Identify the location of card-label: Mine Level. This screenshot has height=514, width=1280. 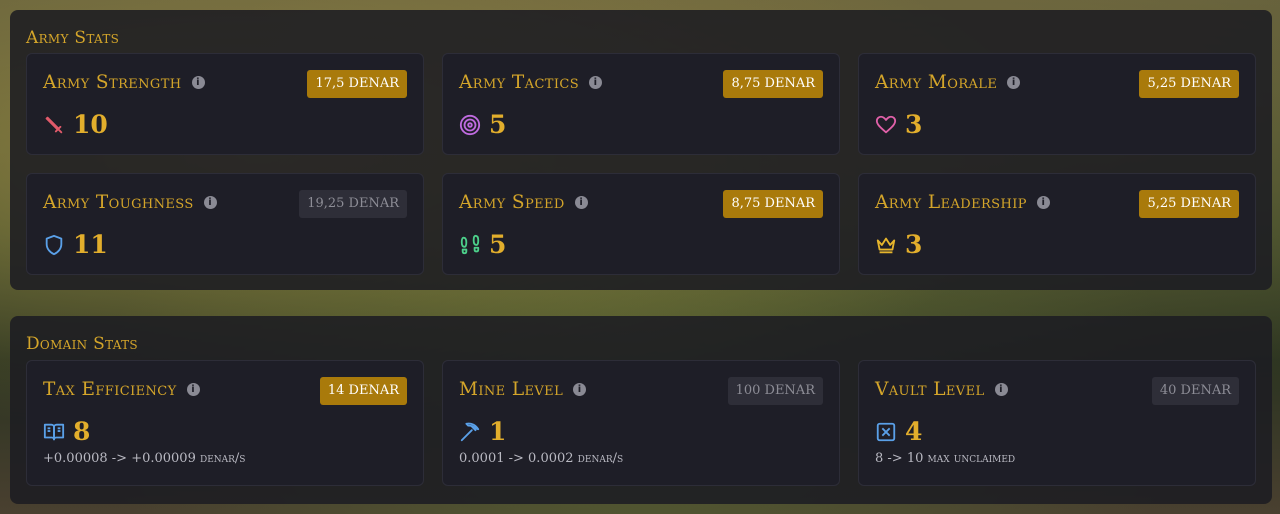
(511, 389).